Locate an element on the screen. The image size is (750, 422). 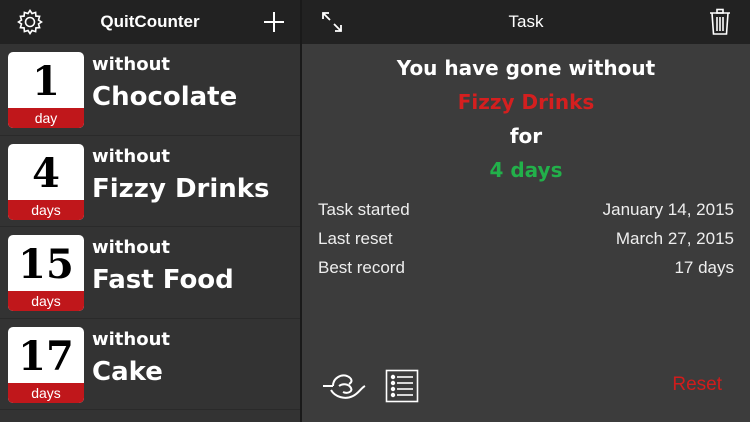
app-title: QuitCounter is located at coordinates (150, 21).